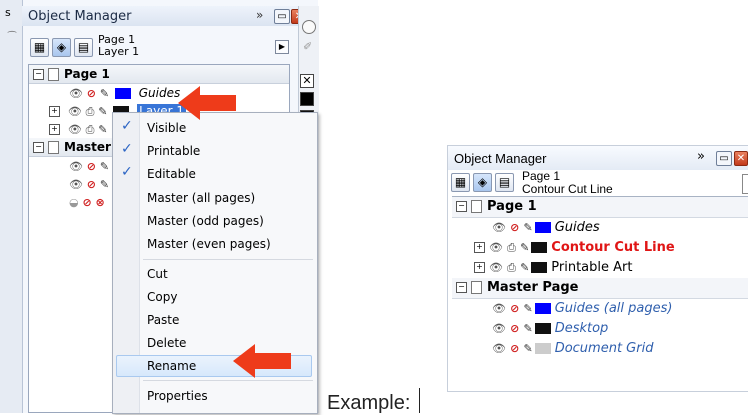 Image resolution: width=748 pixels, height=415 pixels. I want to click on no-edit-icon: ⊗, so click(99, 202).